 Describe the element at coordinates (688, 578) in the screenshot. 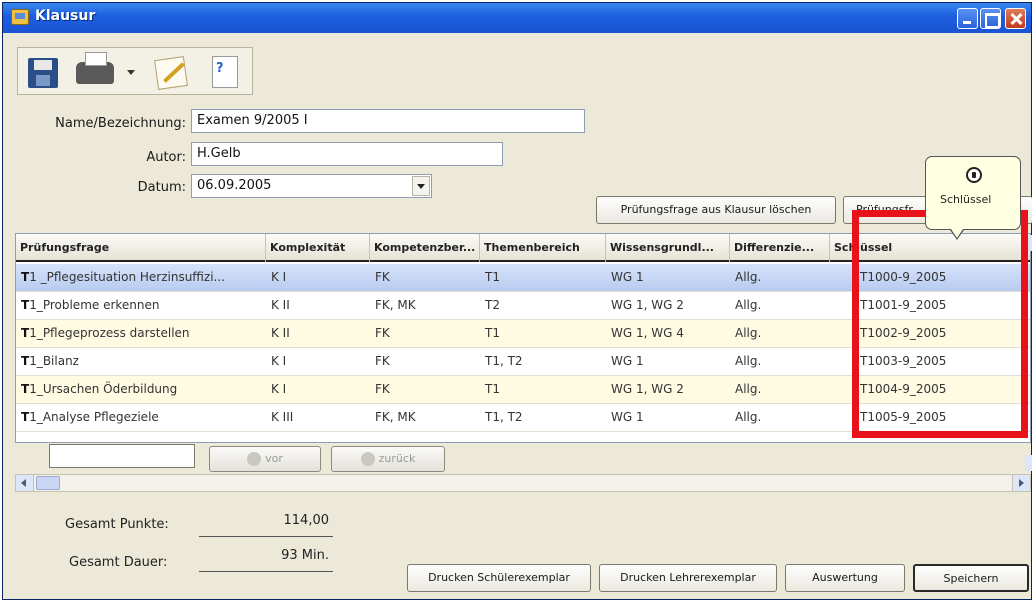

I see `print-teacher-copy-button: Drucken Lehrerexemplar` at that location.